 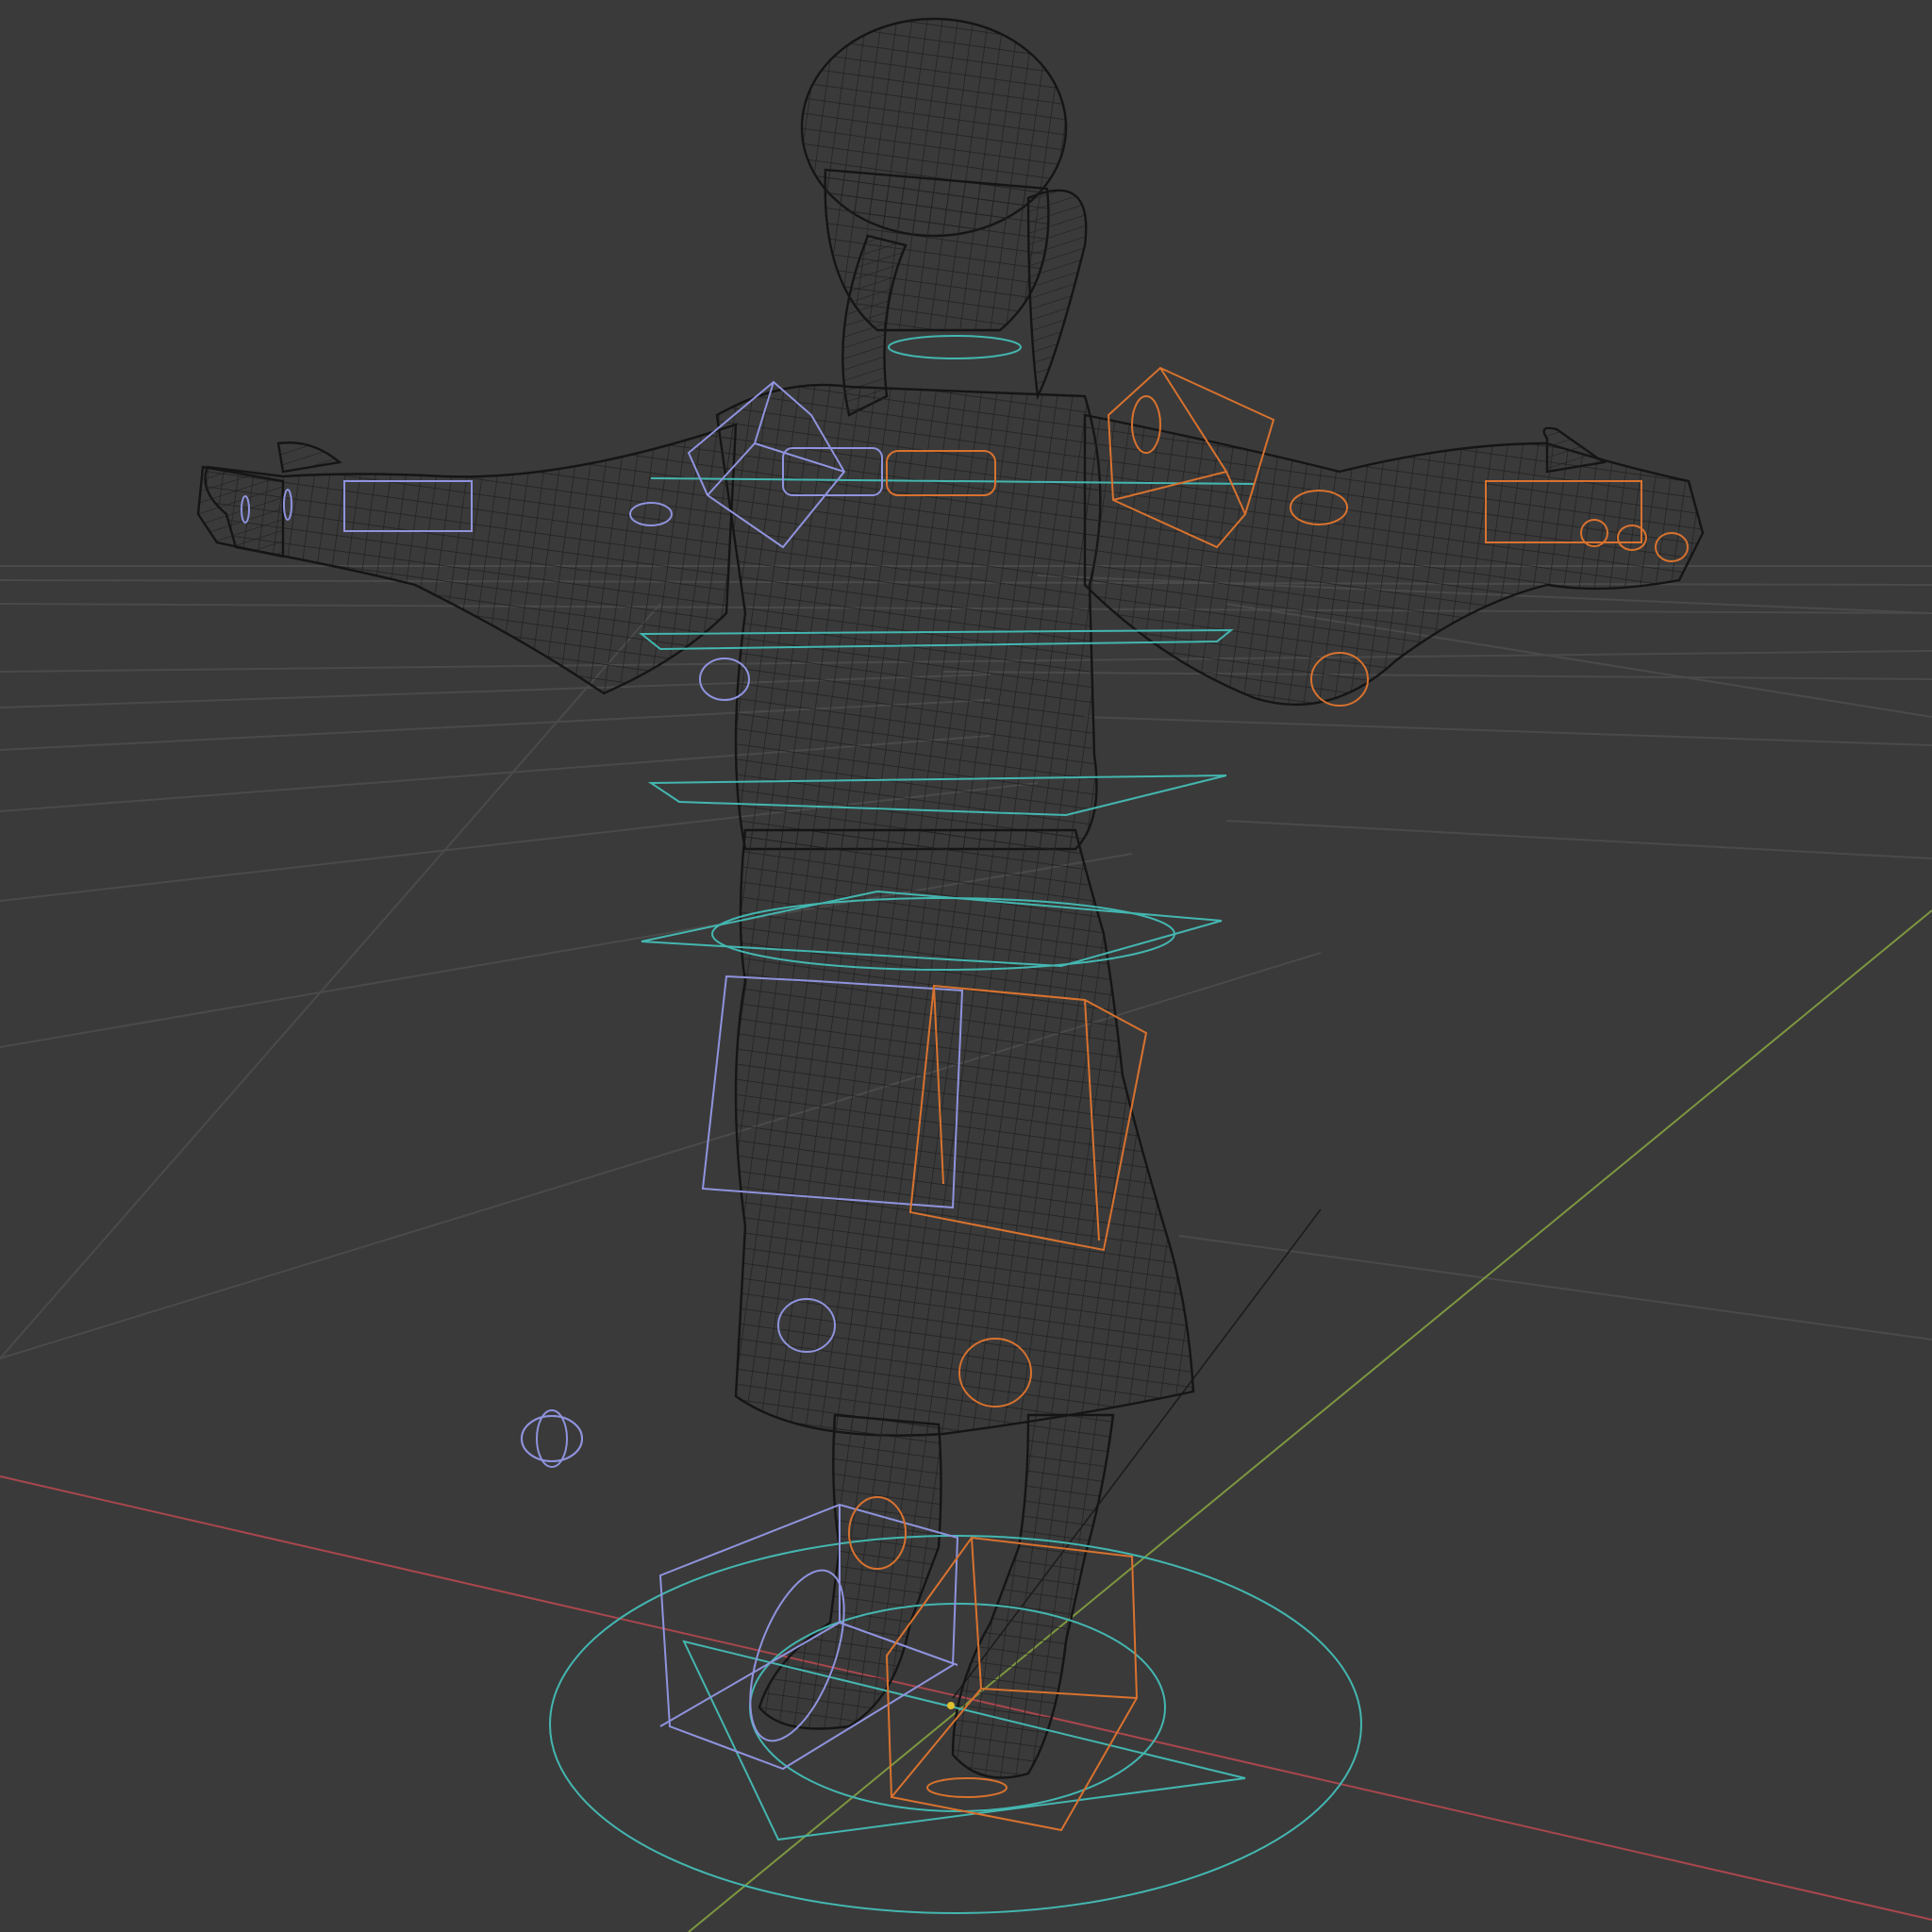 What do you see at coordinates (951, 1706) in the screenshot?
I see `origin-point` at bounding box center [951, 1706].